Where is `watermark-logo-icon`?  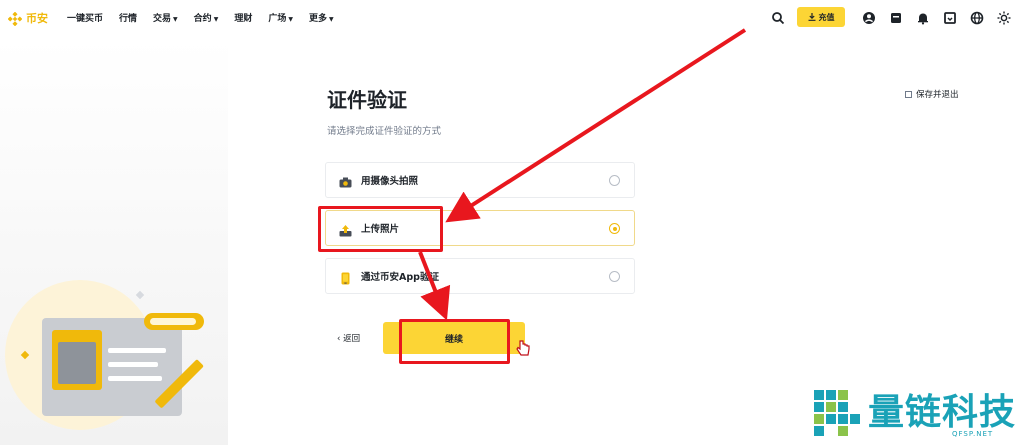
watermark-logo-icon is located at coordinates (837, 413).